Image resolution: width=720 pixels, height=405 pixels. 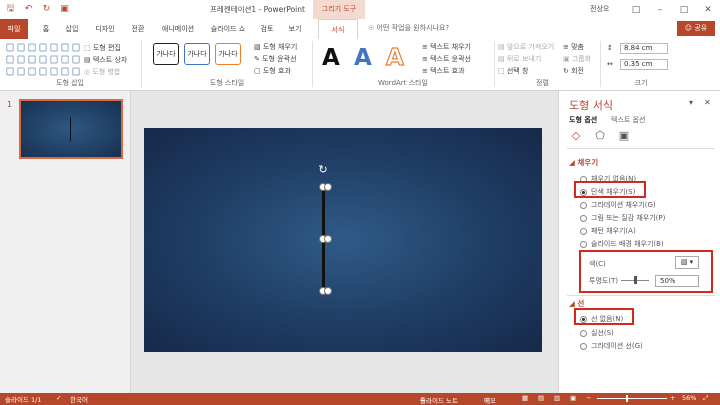 What do you see at coordinates (627, 398) in the screenshot?
I see `zoom-slider-thumb` at bounding box center [627, 398].